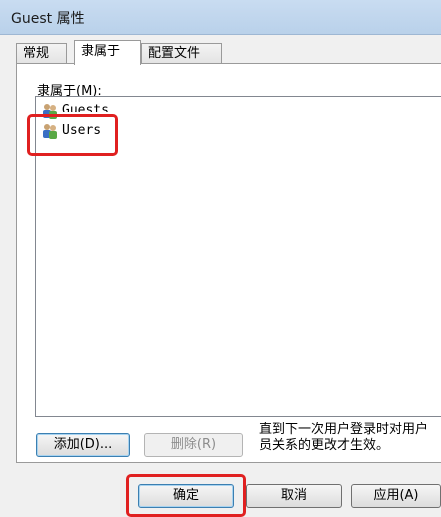  Describe the element at coordinates (344, 429) in the screenshot. I see `note-line-1: 直到下一次用户登录时对用户` at that location.